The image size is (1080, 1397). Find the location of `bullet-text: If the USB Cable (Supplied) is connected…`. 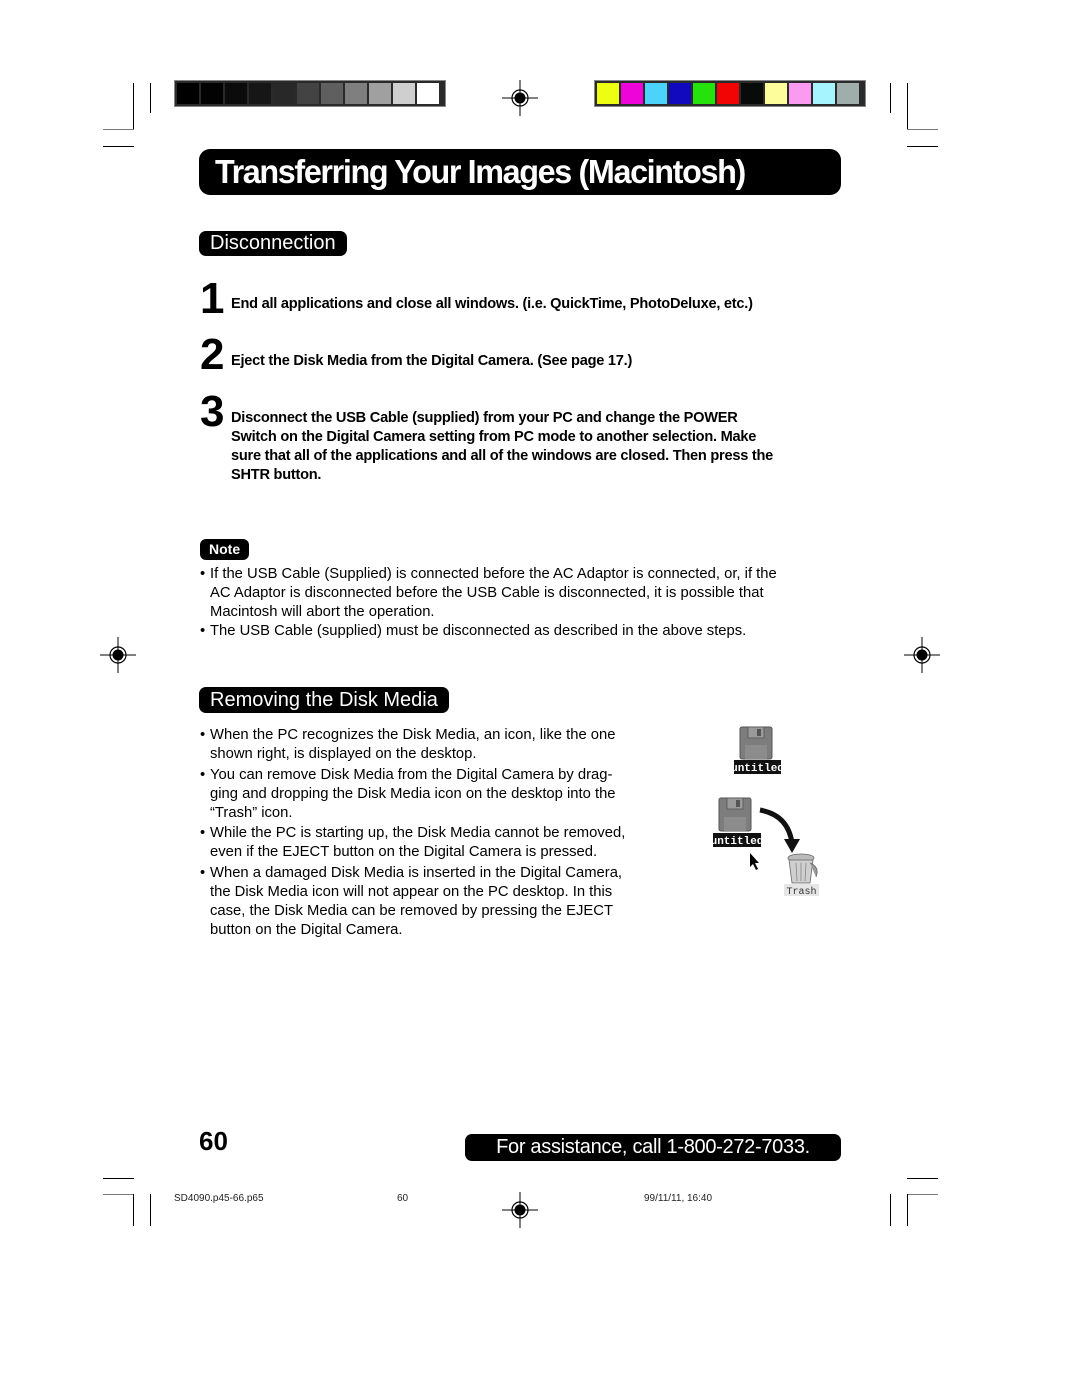

bullet-text: If the USB Cable (Supplied) is connected… is located at coordinates (488, 593).